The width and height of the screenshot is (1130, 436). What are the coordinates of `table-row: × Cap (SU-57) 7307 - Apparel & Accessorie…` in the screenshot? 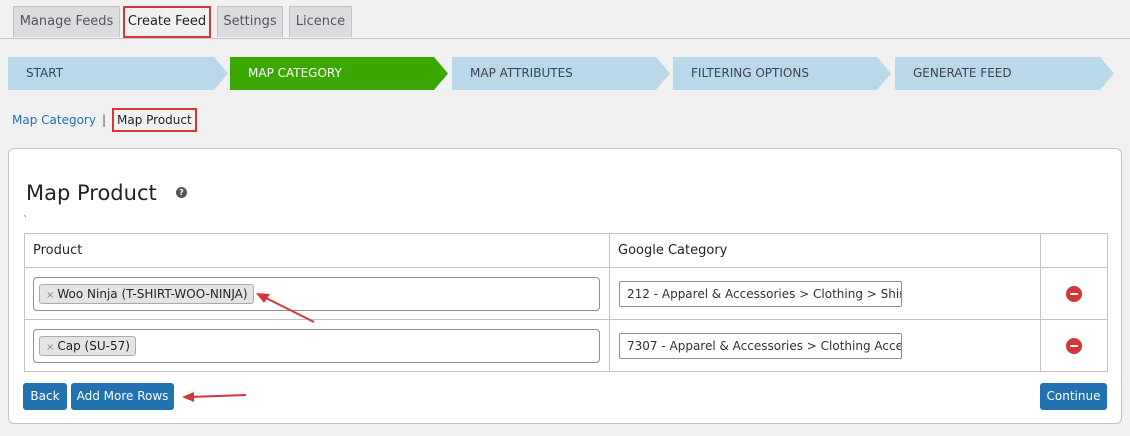 It's located at (566, 345).